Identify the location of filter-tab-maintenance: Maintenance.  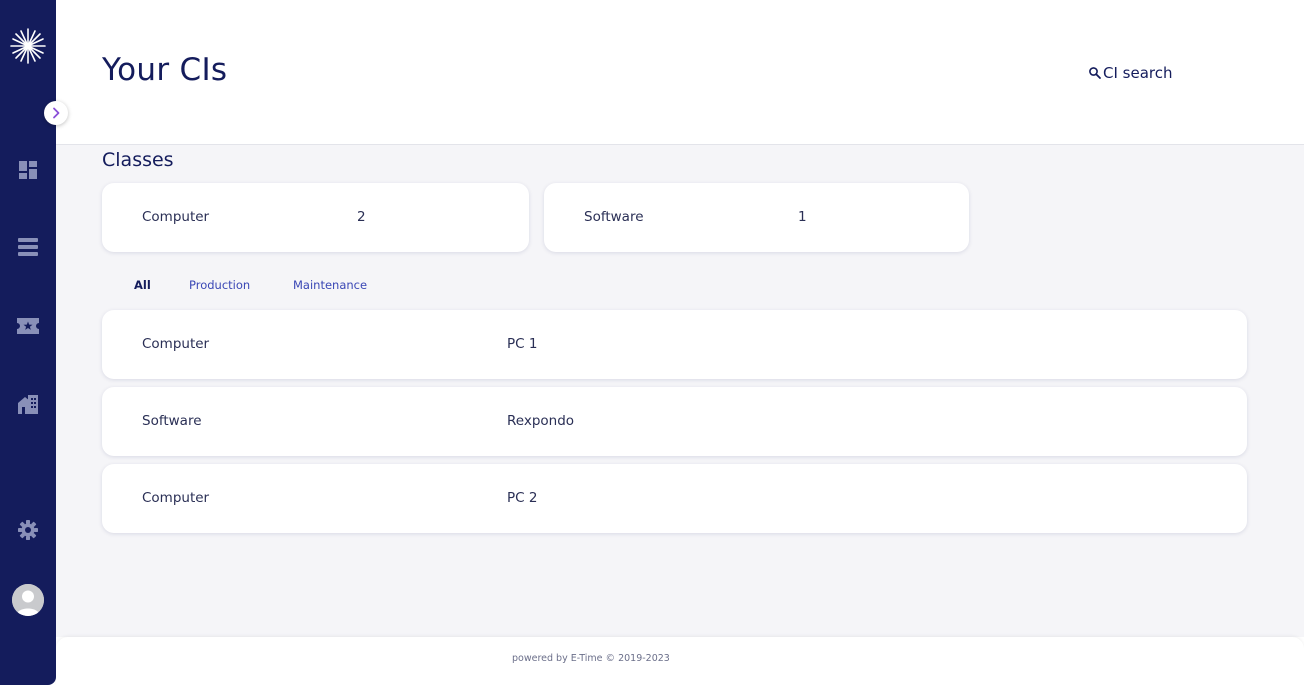
(330, 285).